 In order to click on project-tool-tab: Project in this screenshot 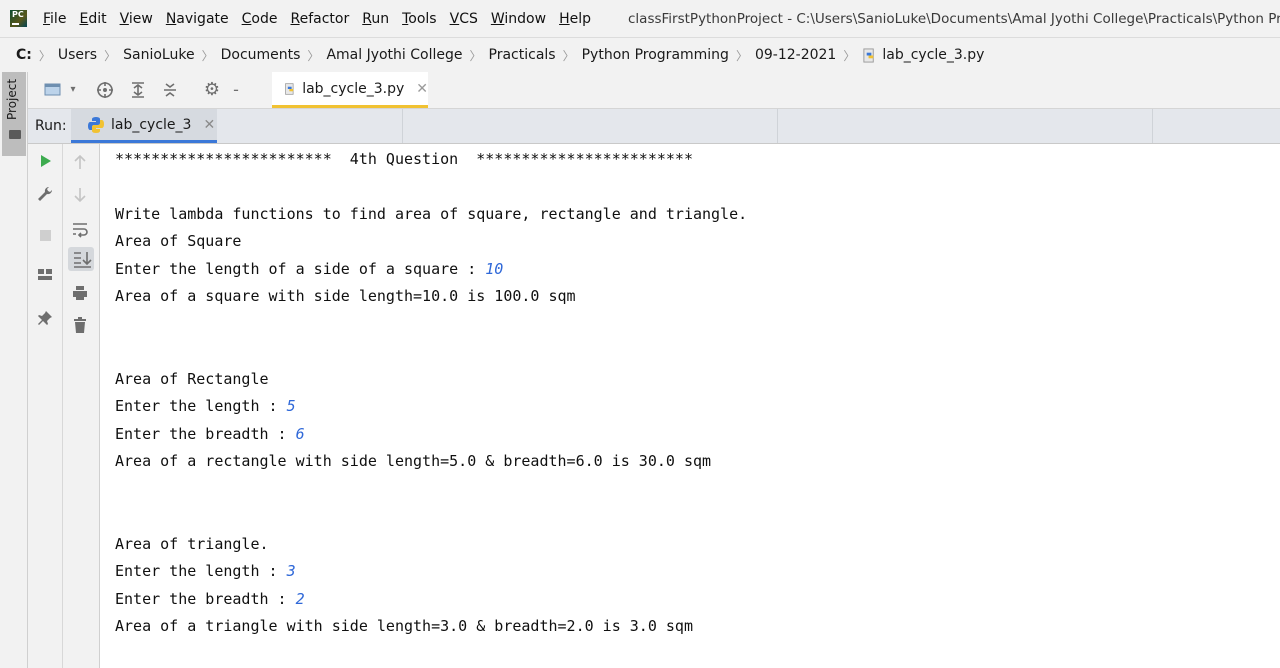, I will do `click(14, 114)`.